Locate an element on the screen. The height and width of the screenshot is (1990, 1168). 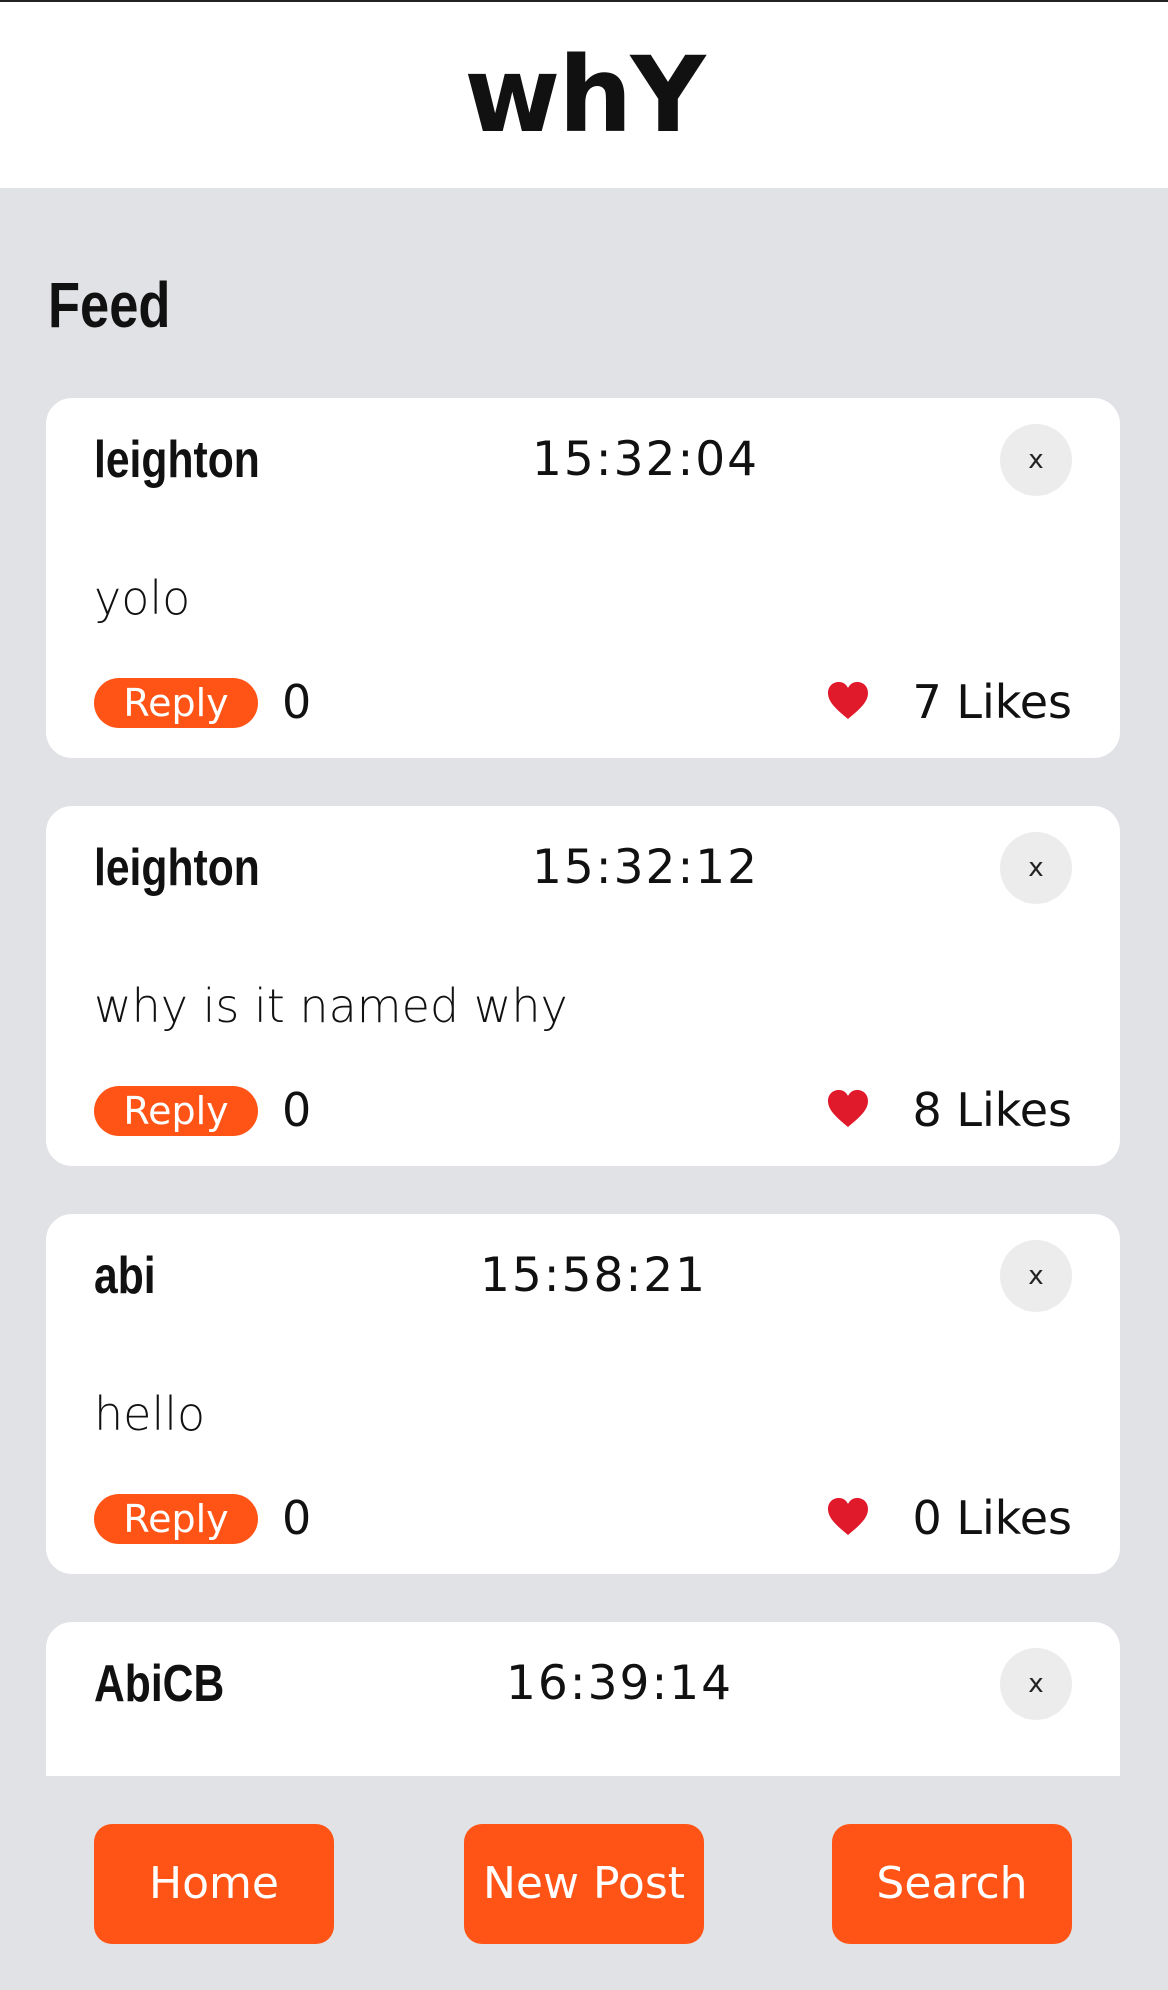
bottom-nav: Home New Post Search is located at coordinates (584, 1883).